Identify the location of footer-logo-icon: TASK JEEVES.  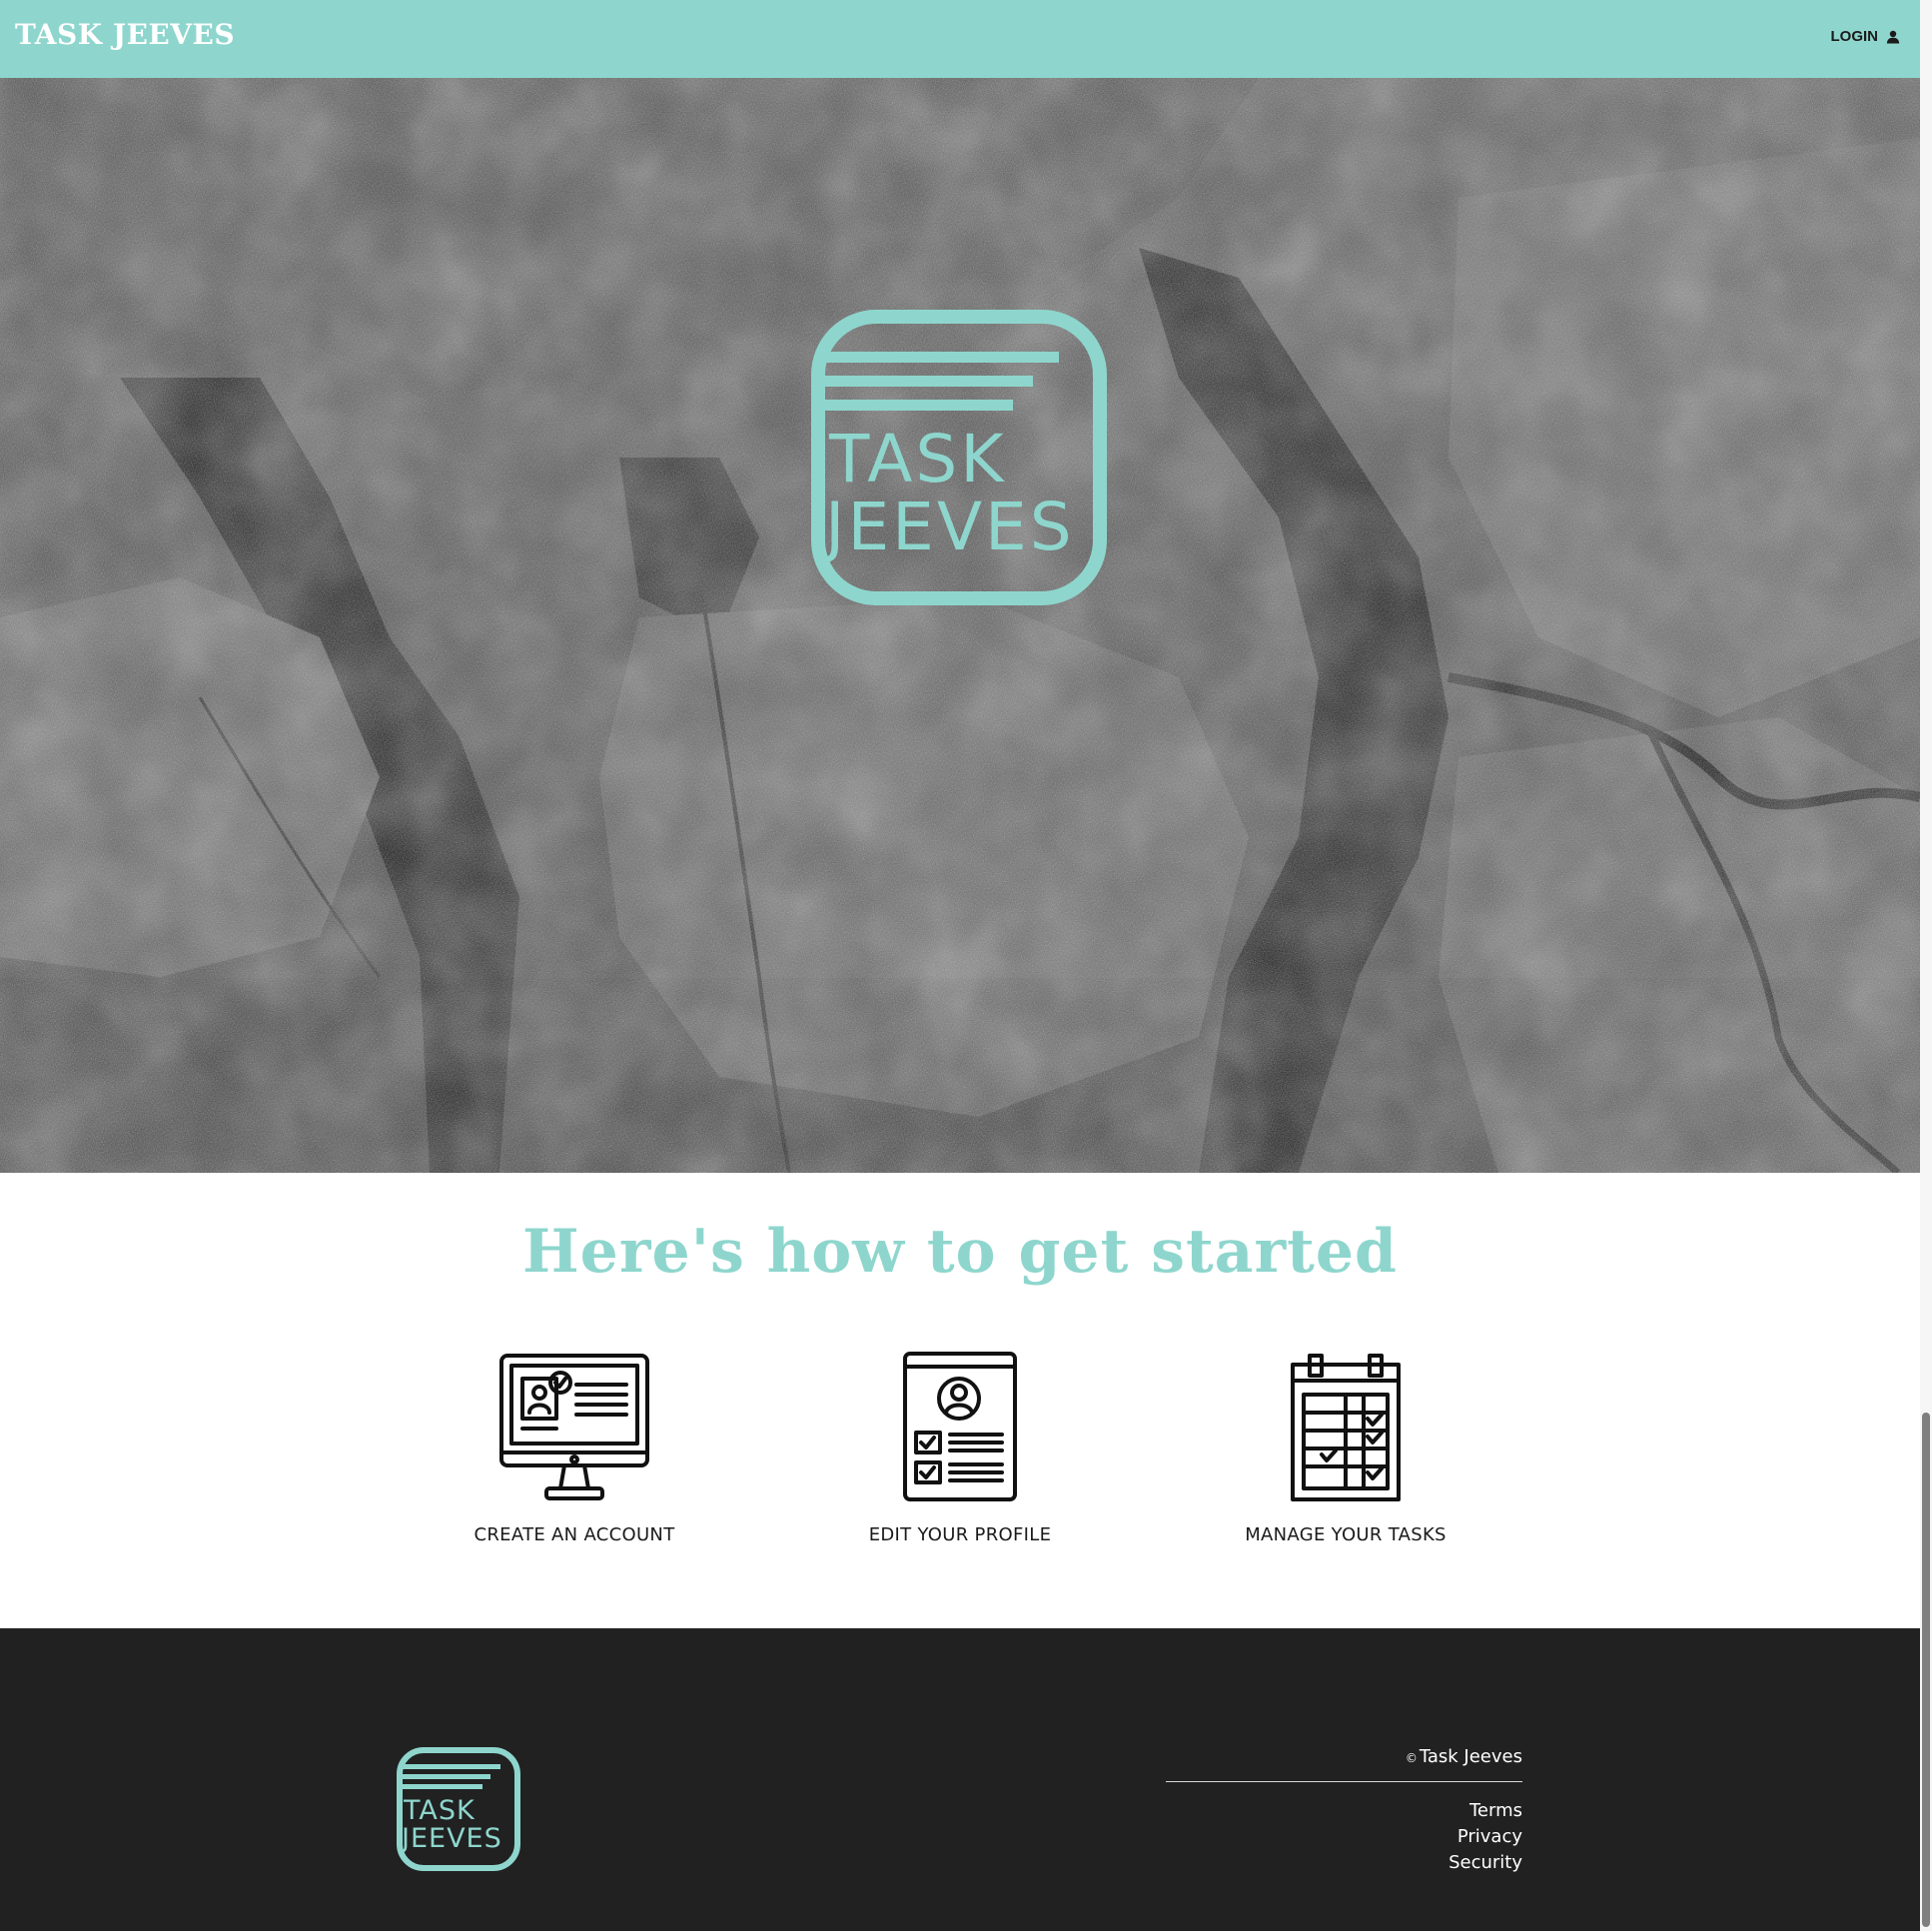
(458, 1809).